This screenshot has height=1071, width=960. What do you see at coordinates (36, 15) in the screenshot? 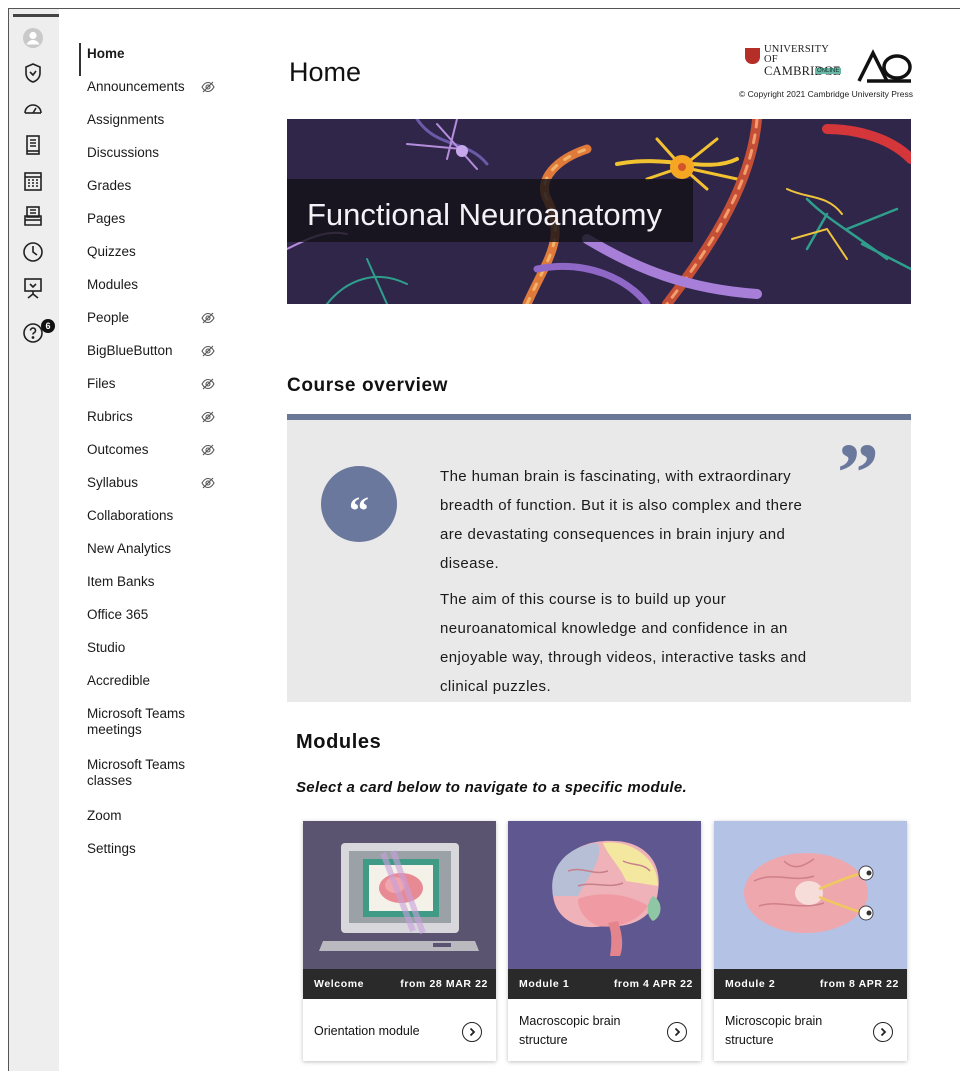
I see `rail-active-indicator` at bounding box center [36, 15].